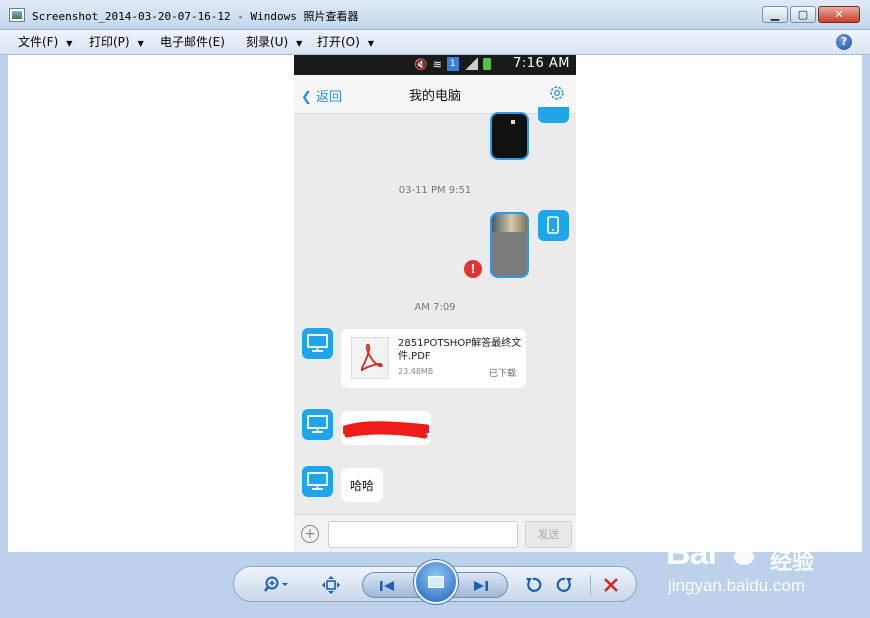 The image size is (870, 618). I want to click on delete-icon, so click(611, 585).